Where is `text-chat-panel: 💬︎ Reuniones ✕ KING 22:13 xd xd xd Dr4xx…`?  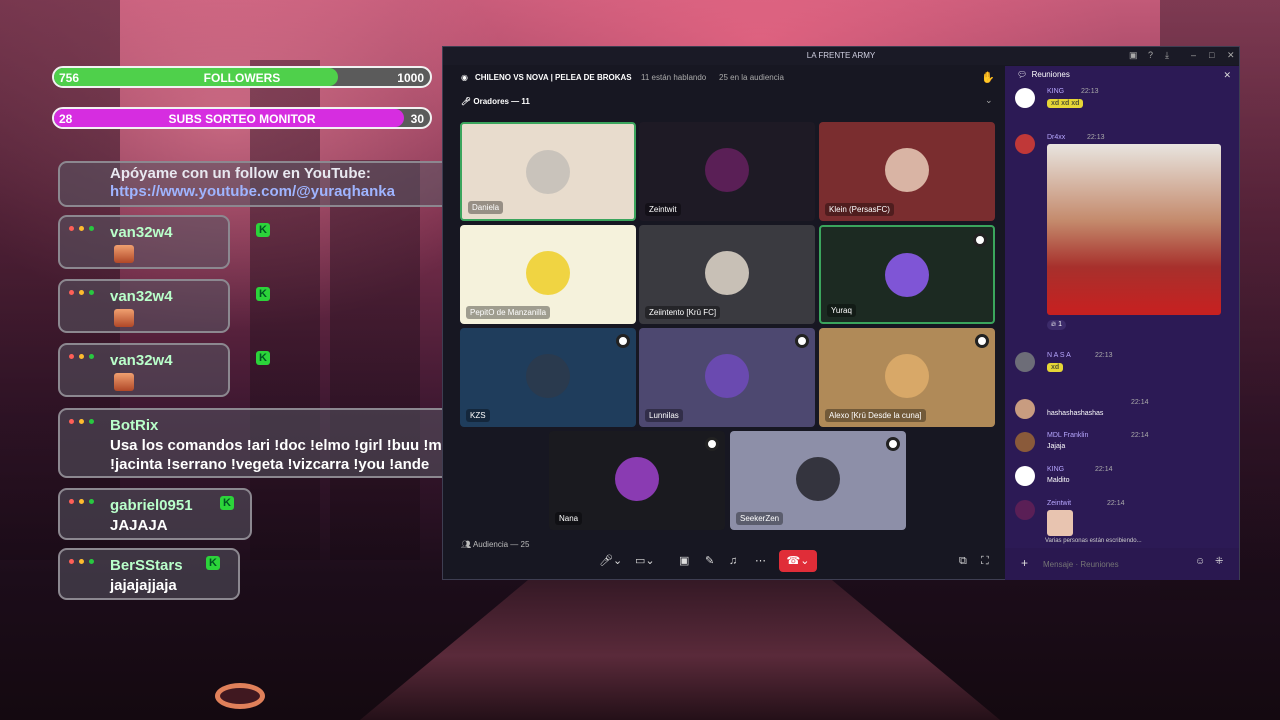 text-chat-panel: 💬︎ Reuniones ✕ KING 22:13 xd xd xd Dr4xx… is located at coordinates (1122, 323).